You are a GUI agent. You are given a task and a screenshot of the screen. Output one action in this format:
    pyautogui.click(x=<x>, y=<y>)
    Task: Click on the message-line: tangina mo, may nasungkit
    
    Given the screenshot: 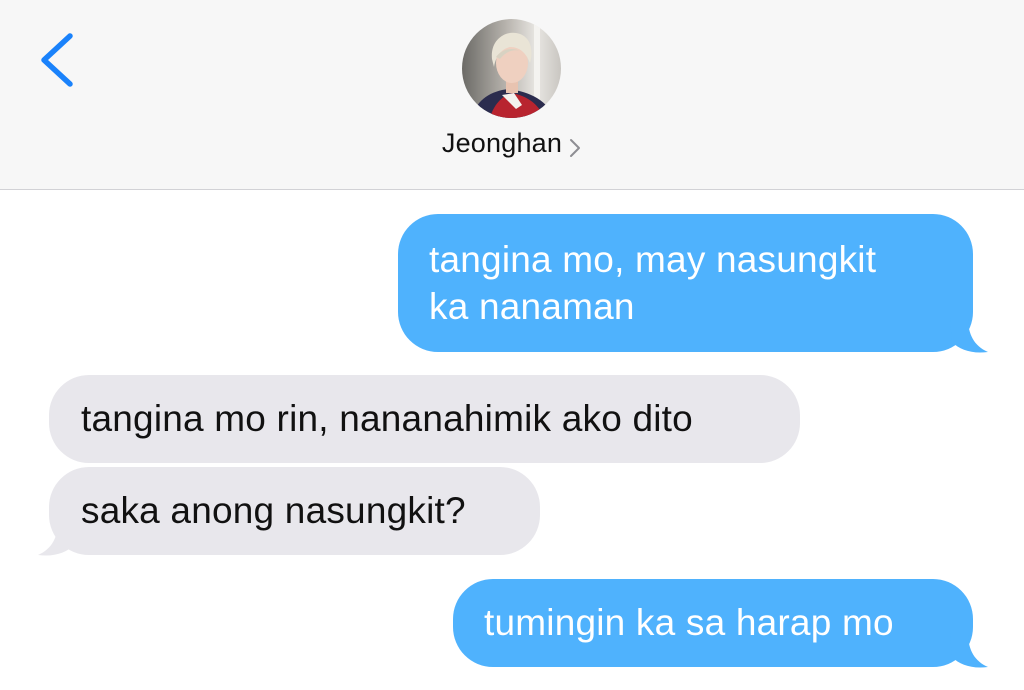 What is the action you would take?
    pyautogui.click(x=653, y=259)
    